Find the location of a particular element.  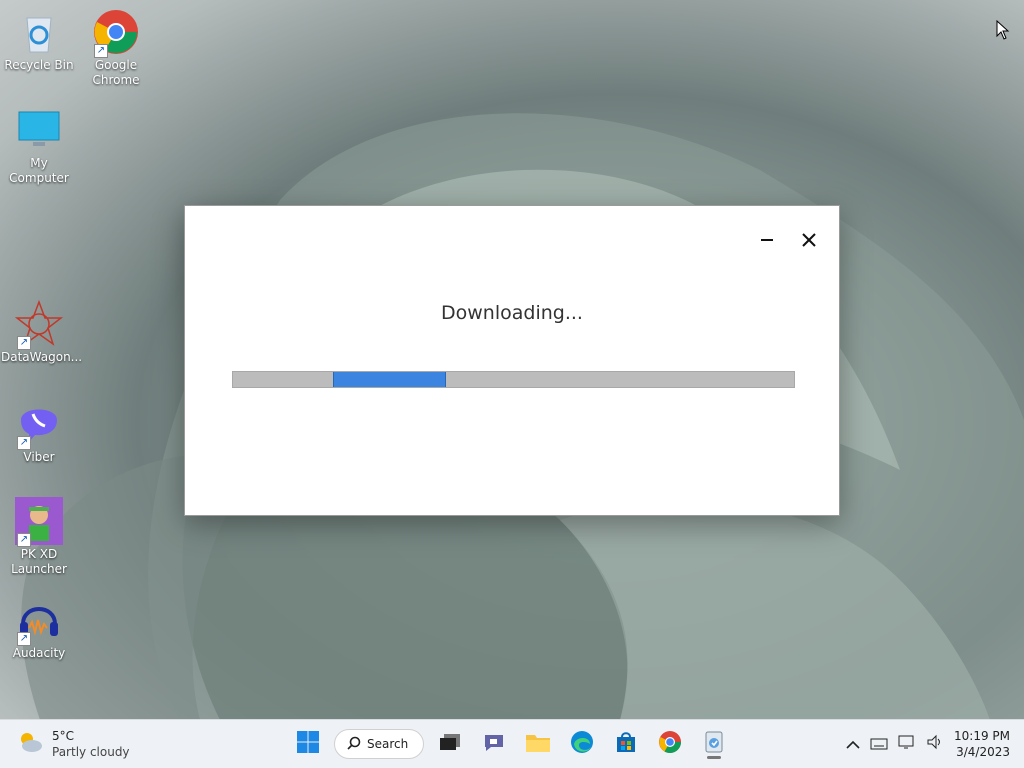

active-app-indicator is located at coordinates (714, 757).